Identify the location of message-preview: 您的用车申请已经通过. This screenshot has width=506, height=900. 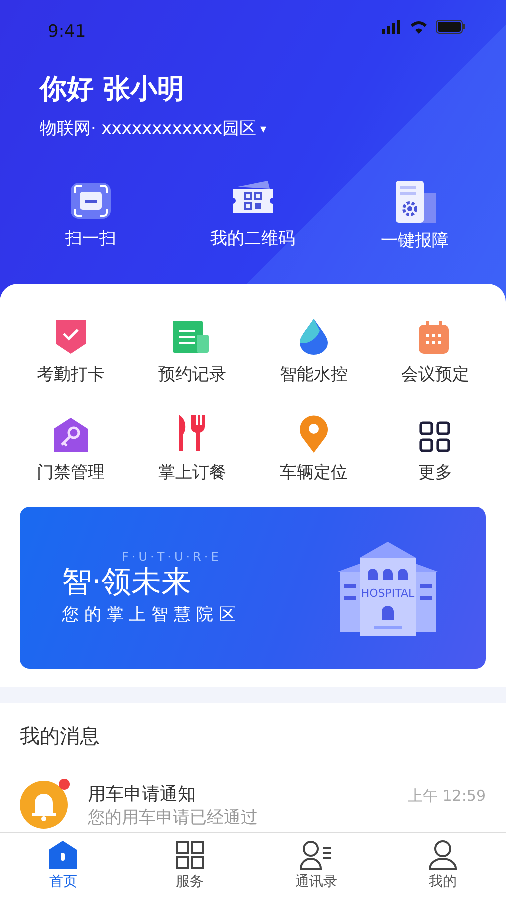
(173, 818).